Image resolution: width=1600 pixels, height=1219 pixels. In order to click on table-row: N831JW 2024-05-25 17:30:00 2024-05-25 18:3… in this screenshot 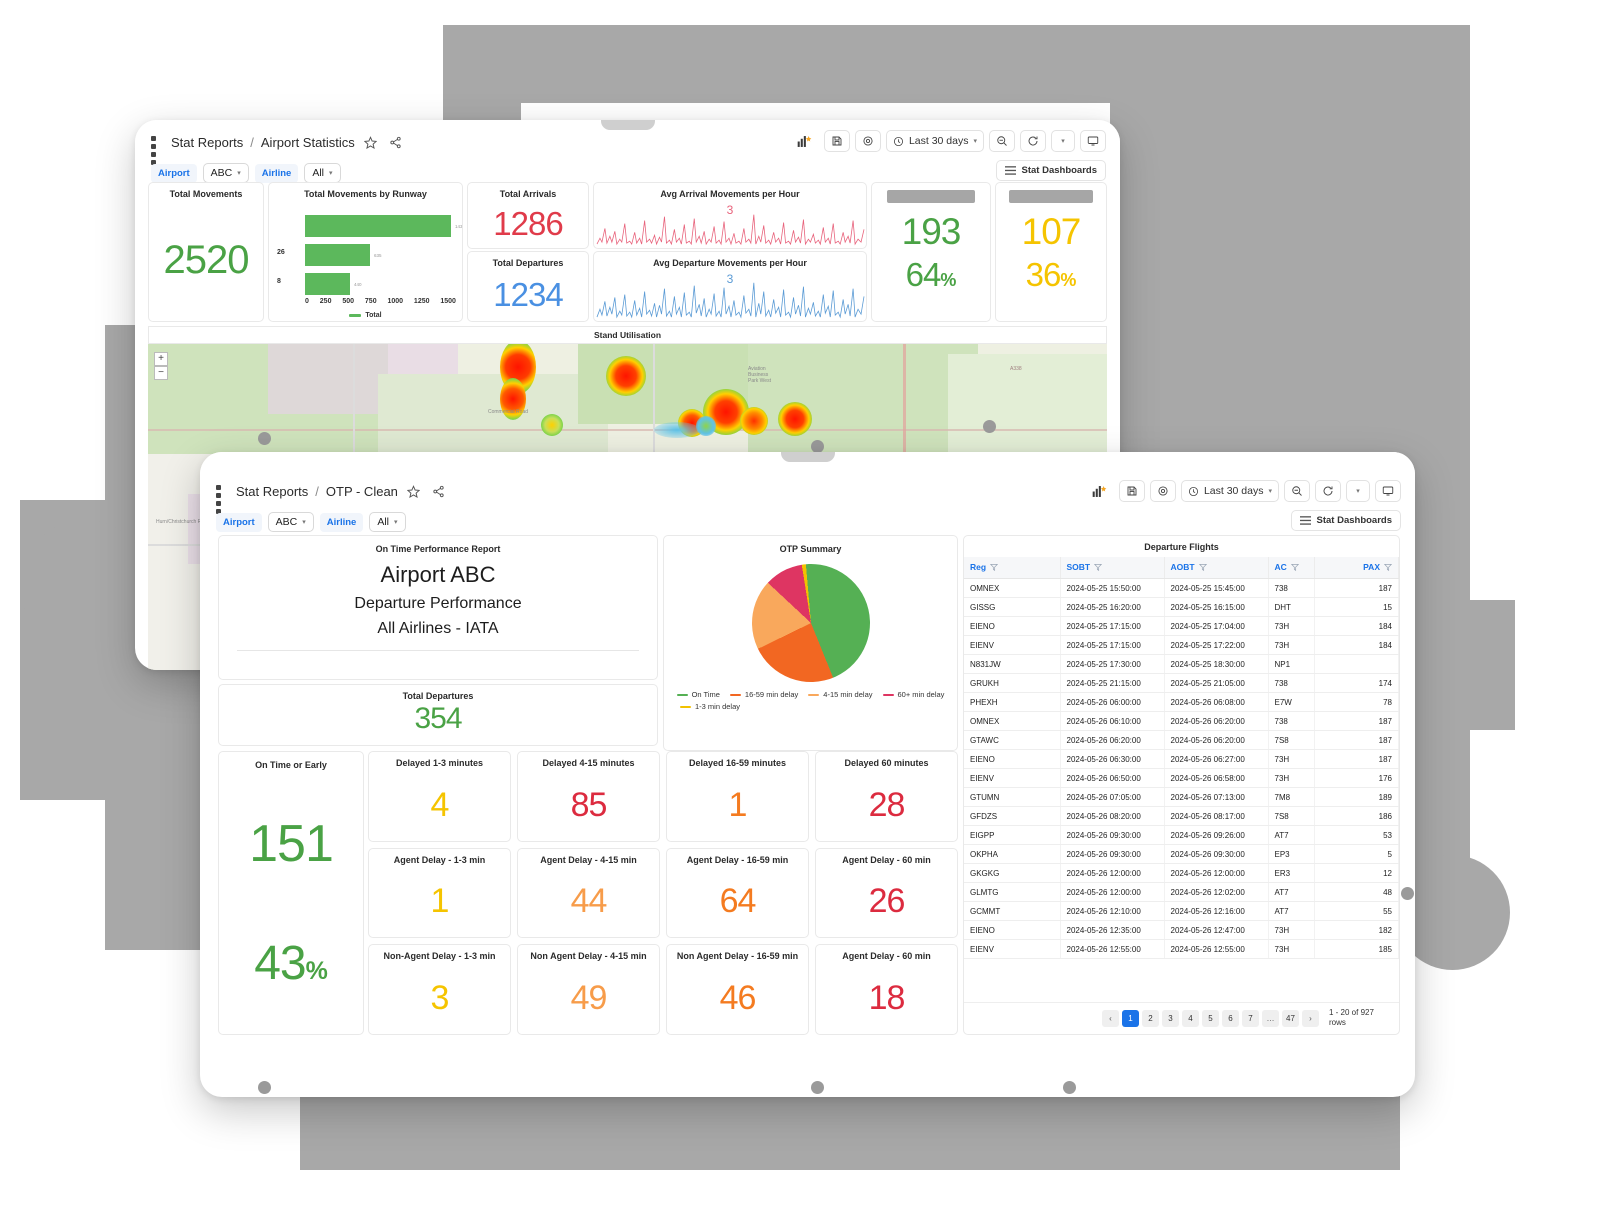, I will do `click(1181, 664)`.